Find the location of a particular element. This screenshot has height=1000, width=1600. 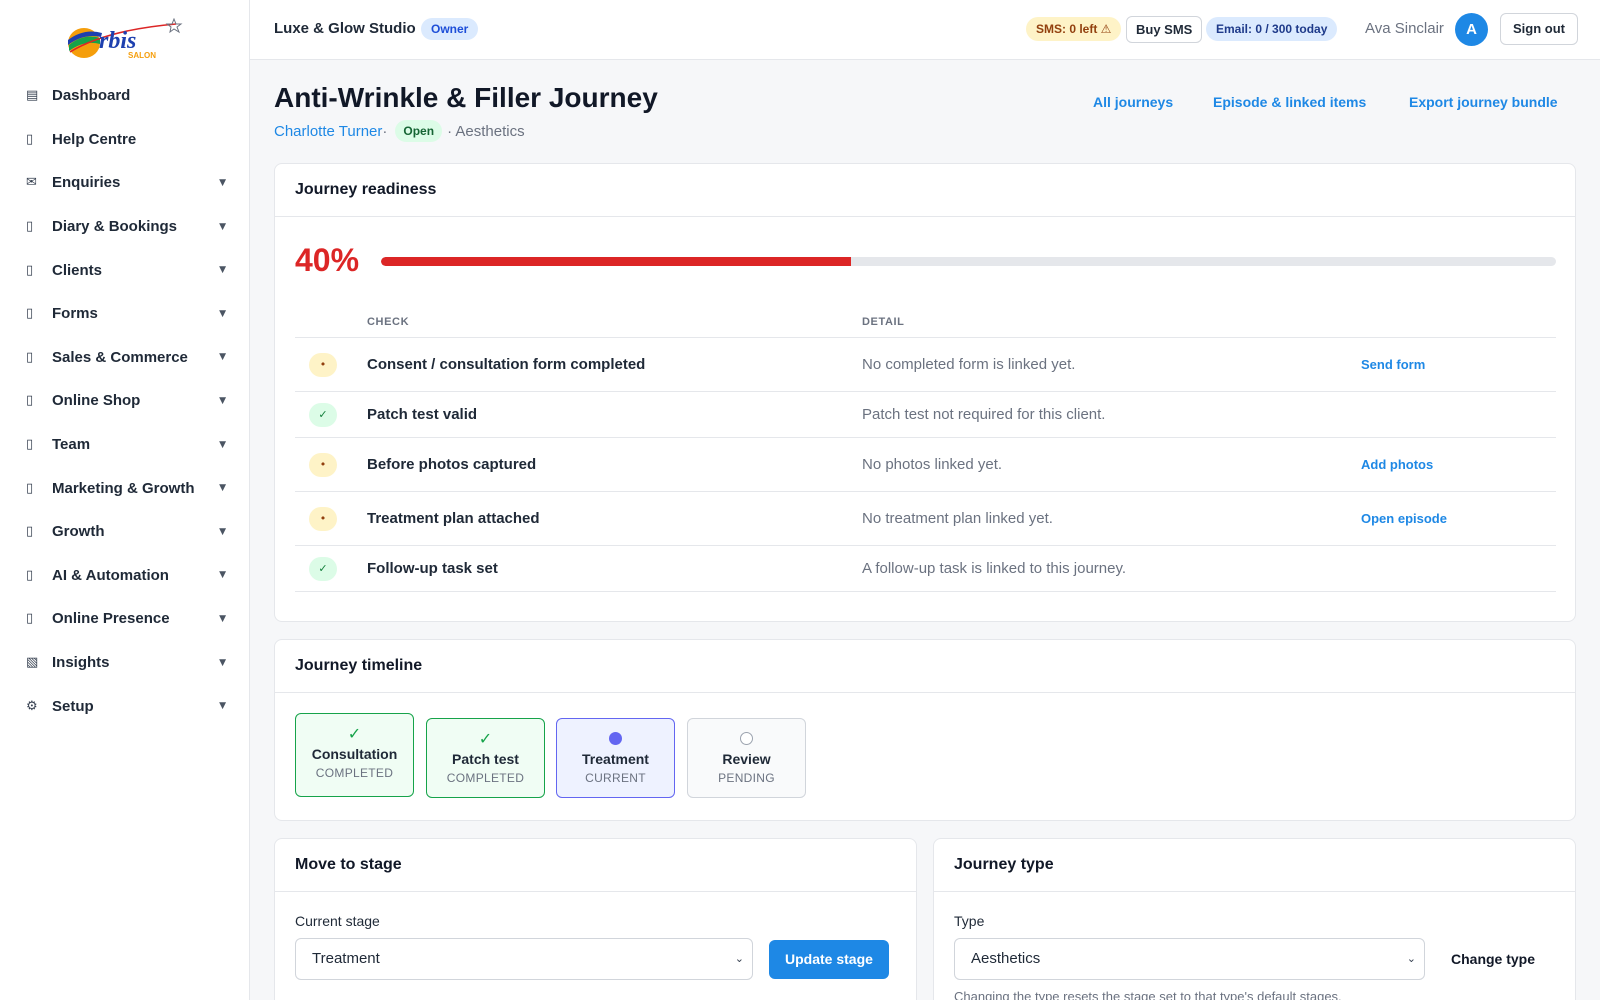

svg-text: SALON is located at coordinates (142, 55).